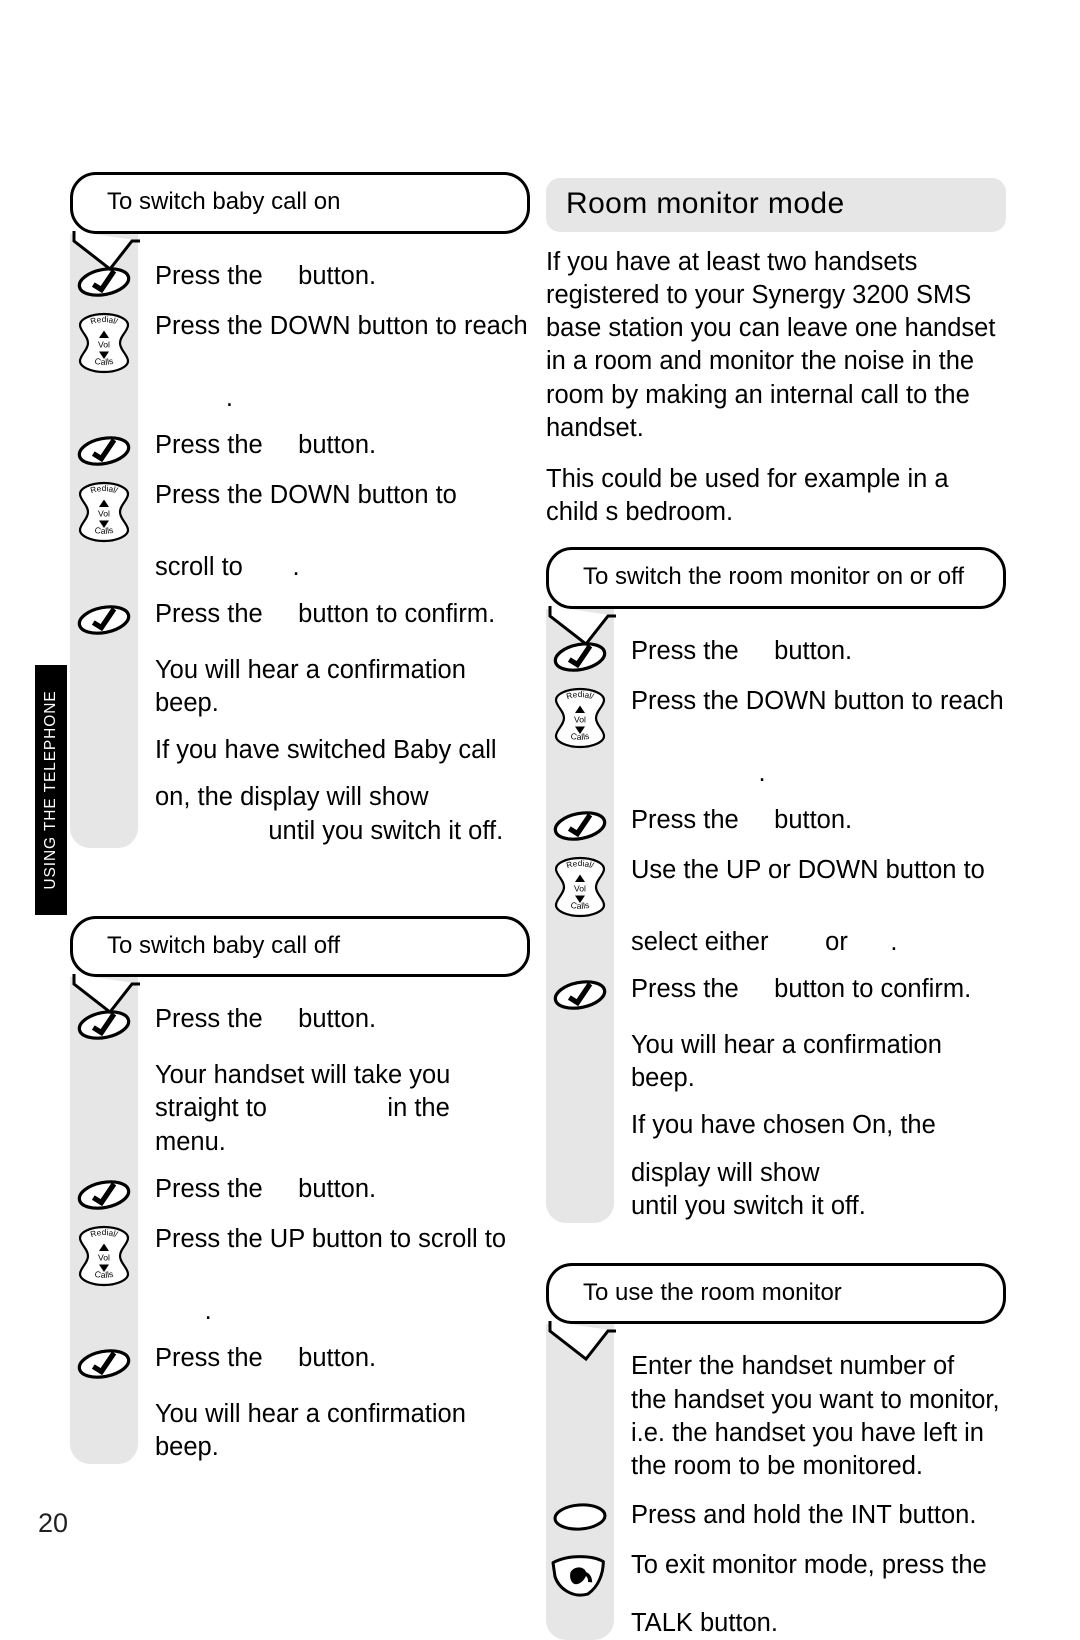  I want to click on callout-title-box: To switch baby call on, so click(300, 203).